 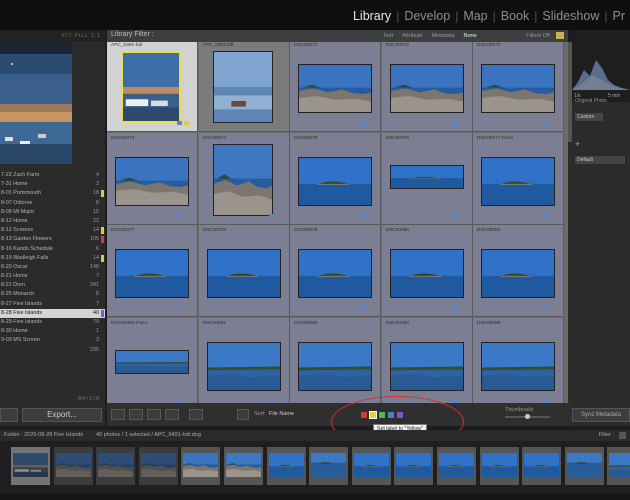 What do you see at coordinates (412, 36) in the screenshot?
I see `filter-tab-attribute: Attribute` at bounding box center [412, 36].